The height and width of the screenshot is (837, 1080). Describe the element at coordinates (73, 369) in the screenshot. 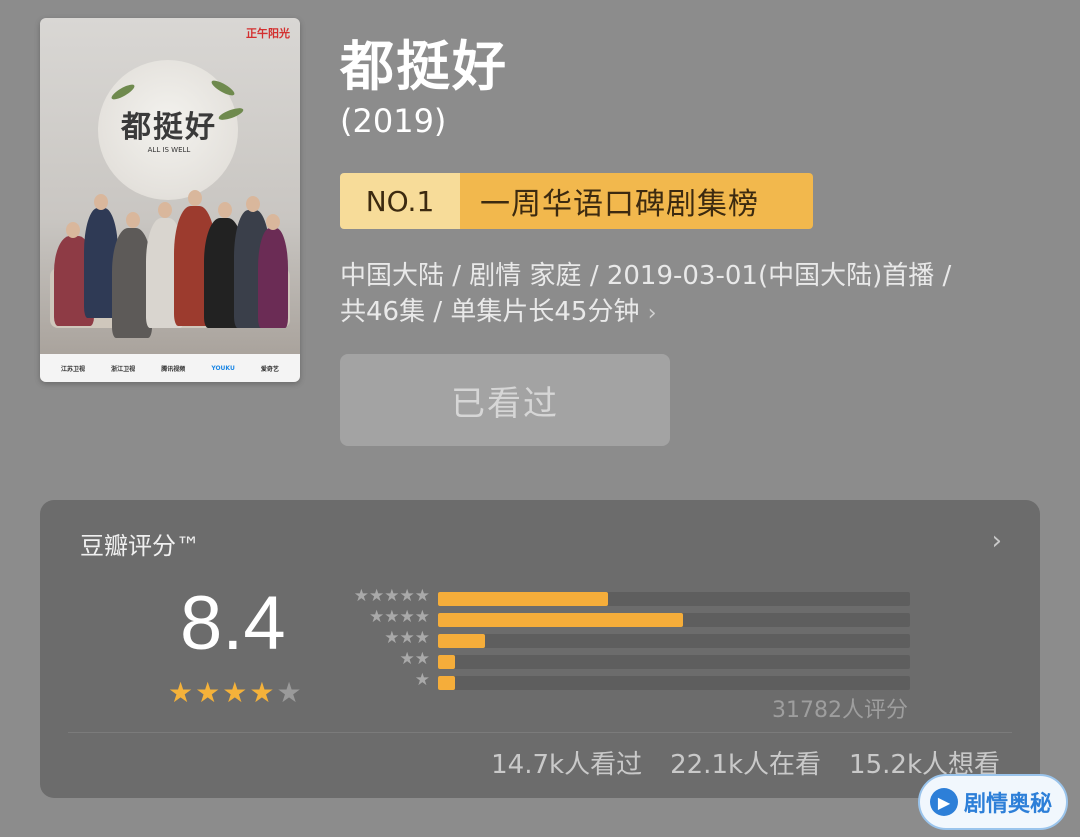

I see `broadcaster-logo: 江苏卫视` at that location.